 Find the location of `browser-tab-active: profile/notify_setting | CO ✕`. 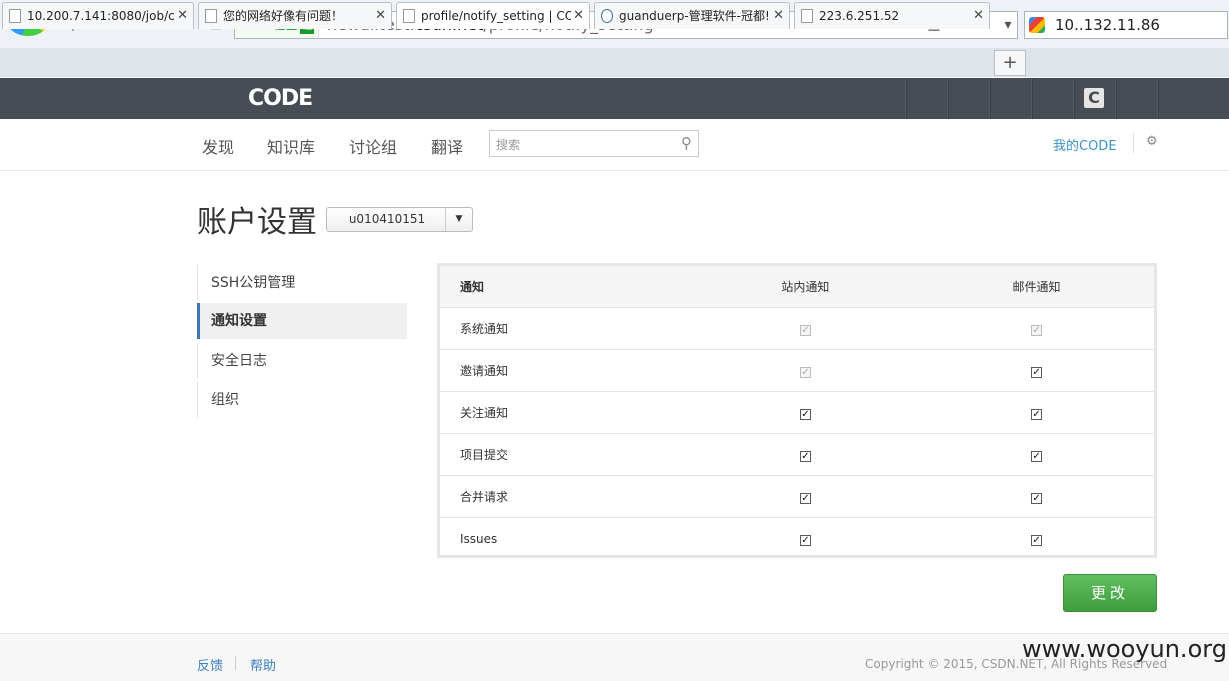

browser-tab-active: profile/notify_setting | CO ✕ is located at coordinates (493, 15).